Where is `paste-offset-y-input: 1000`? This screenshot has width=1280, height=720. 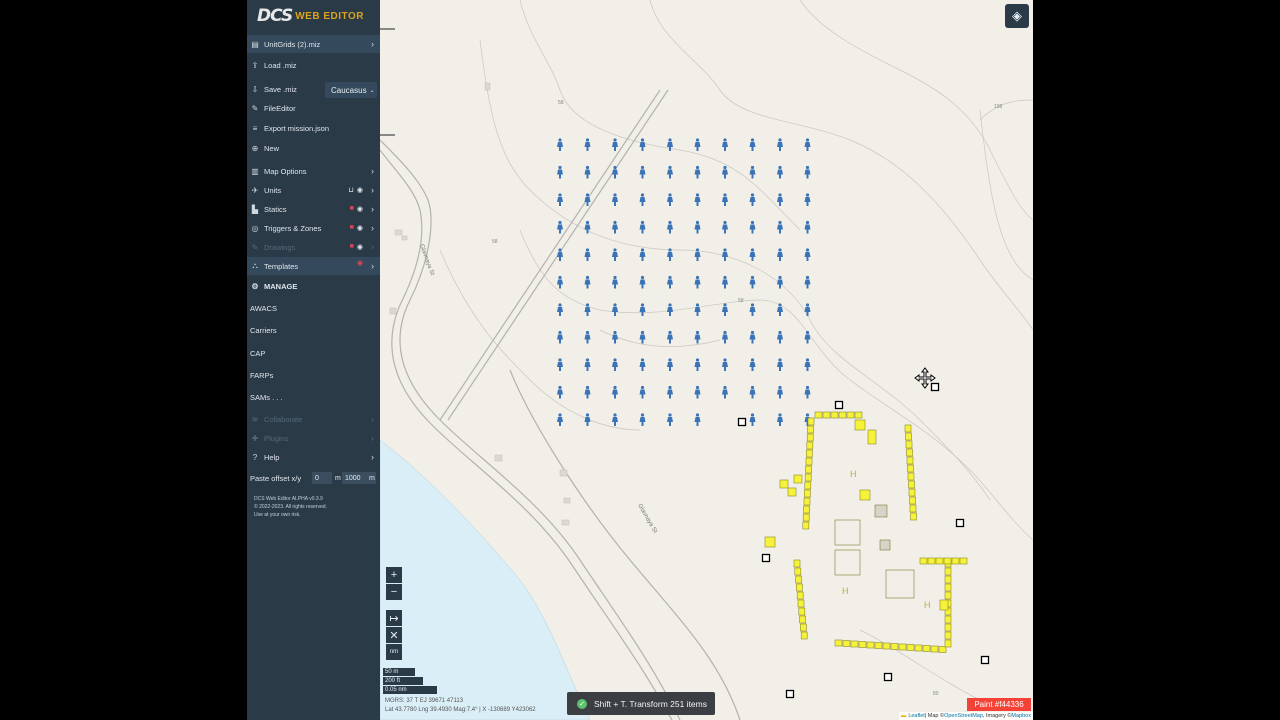 paste-offset-y-input: 1000 is located at coordinates (354, 478).